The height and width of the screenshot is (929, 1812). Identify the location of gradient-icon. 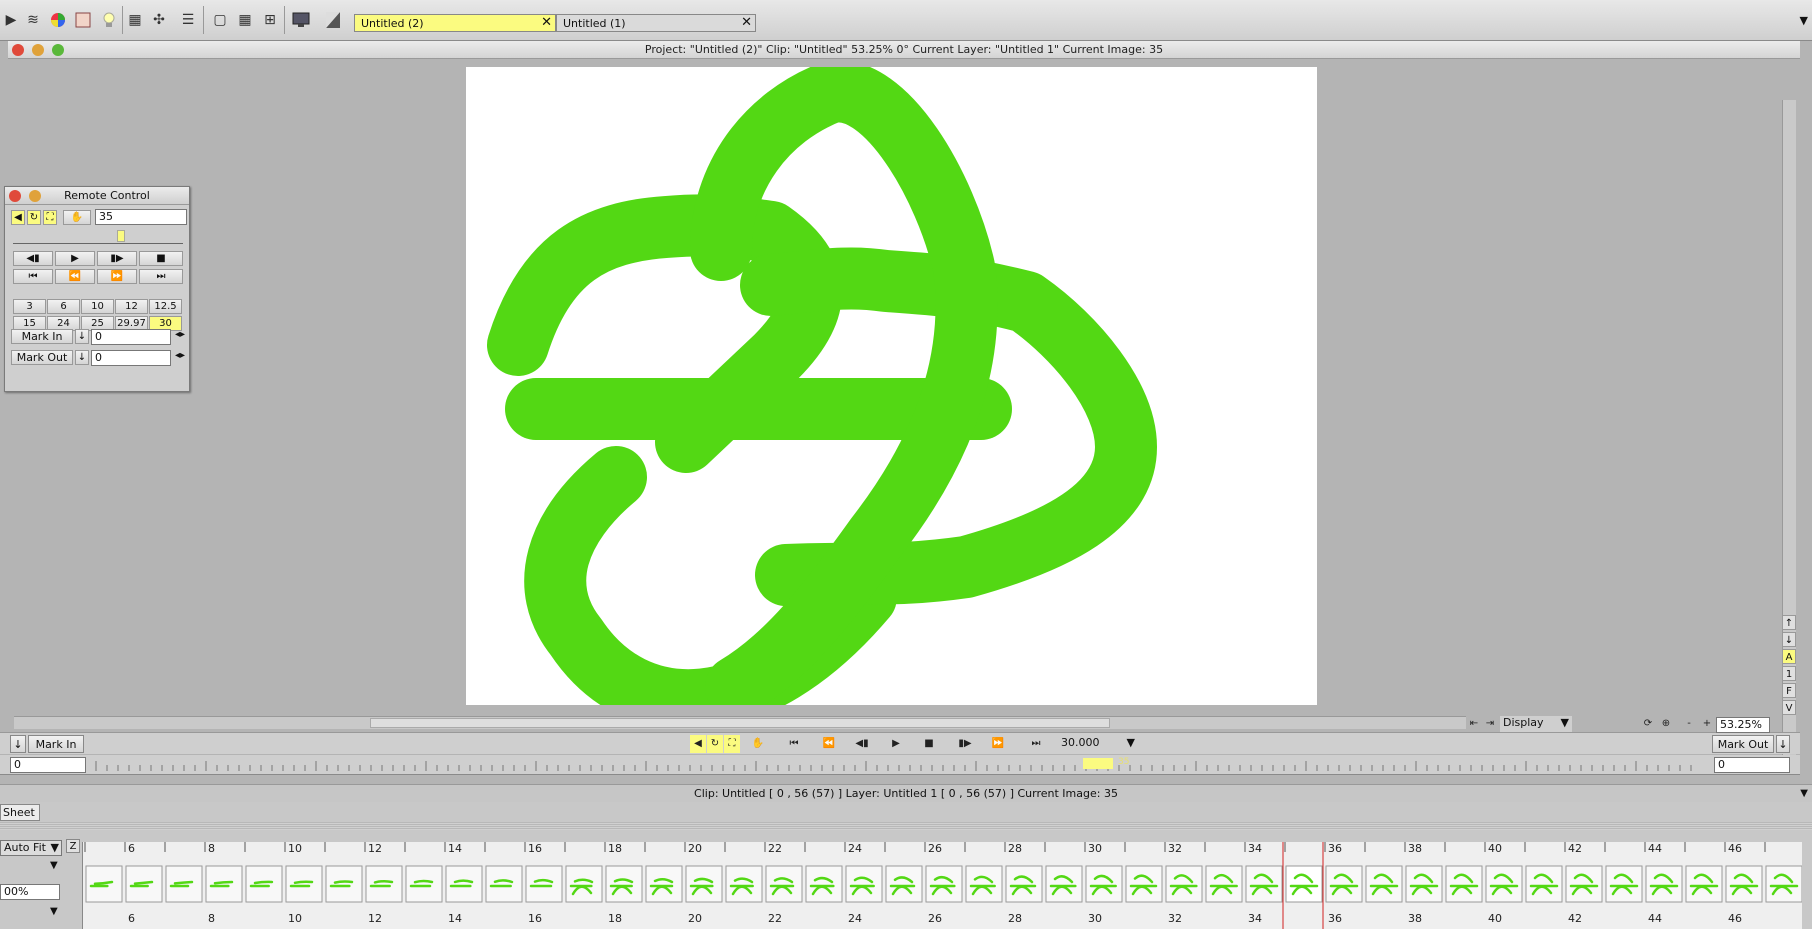
(333, 20).